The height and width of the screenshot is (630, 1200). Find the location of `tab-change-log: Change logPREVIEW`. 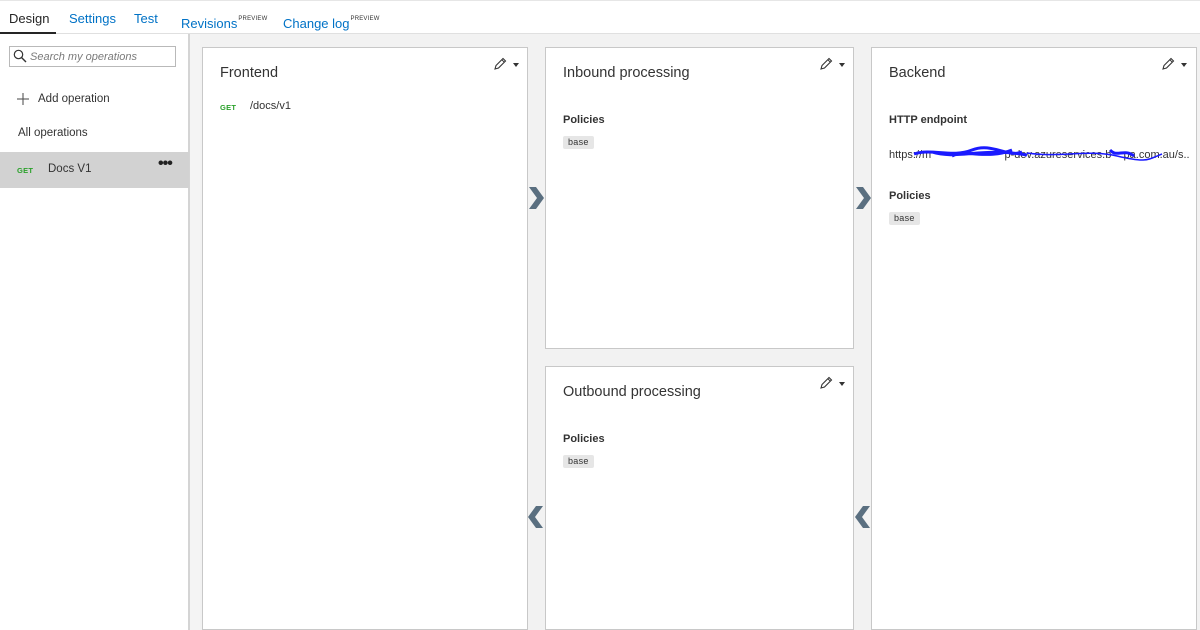

tab-change-log: Change logPREVIEW is located at coordinates (331, 18).